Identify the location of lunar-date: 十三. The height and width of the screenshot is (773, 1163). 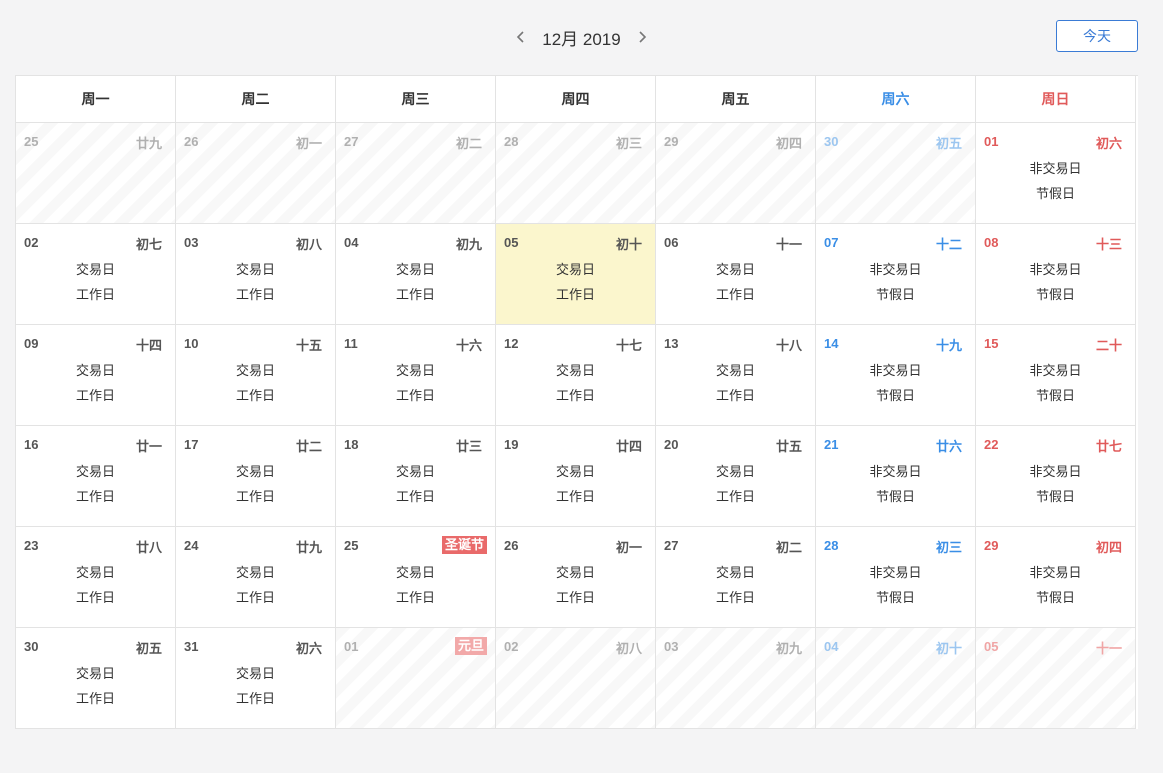
(1108, 244).